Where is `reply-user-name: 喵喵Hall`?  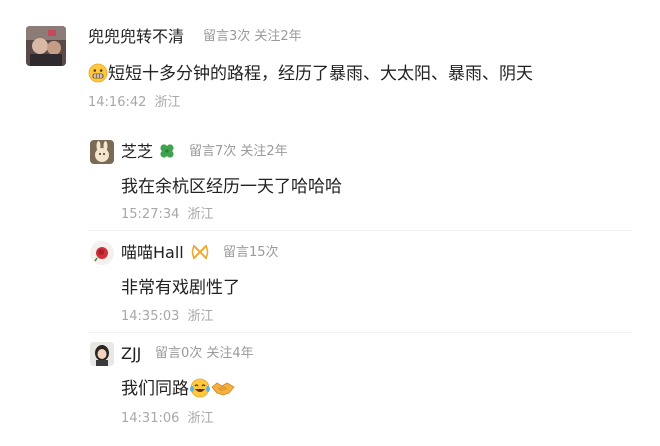
reply-user-name: 喵喵Hall is located at coordinates (165, 254).